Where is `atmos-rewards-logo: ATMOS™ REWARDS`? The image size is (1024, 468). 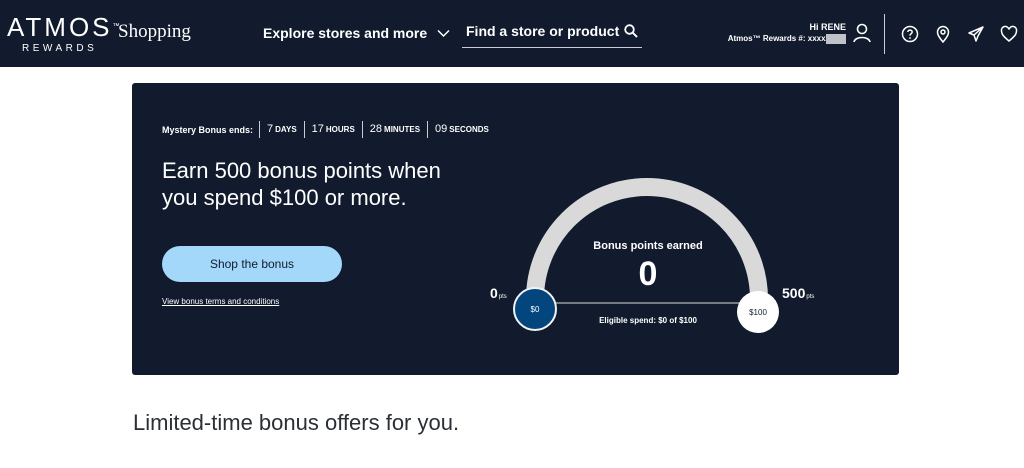 atmos-rewards-logo: ATMOS™ REWARDS is located at coordinates (63, 34).